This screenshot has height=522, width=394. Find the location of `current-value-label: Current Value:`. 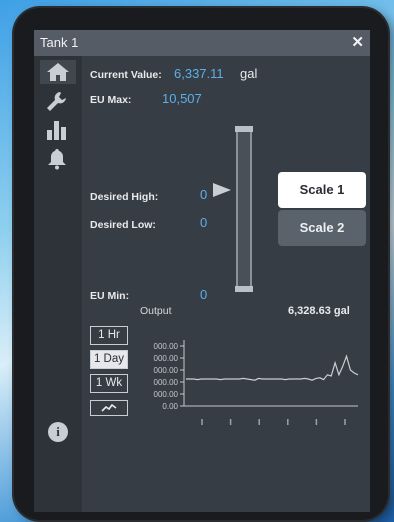

current-value-label: Current Value: is located at coordinates (126, 75).